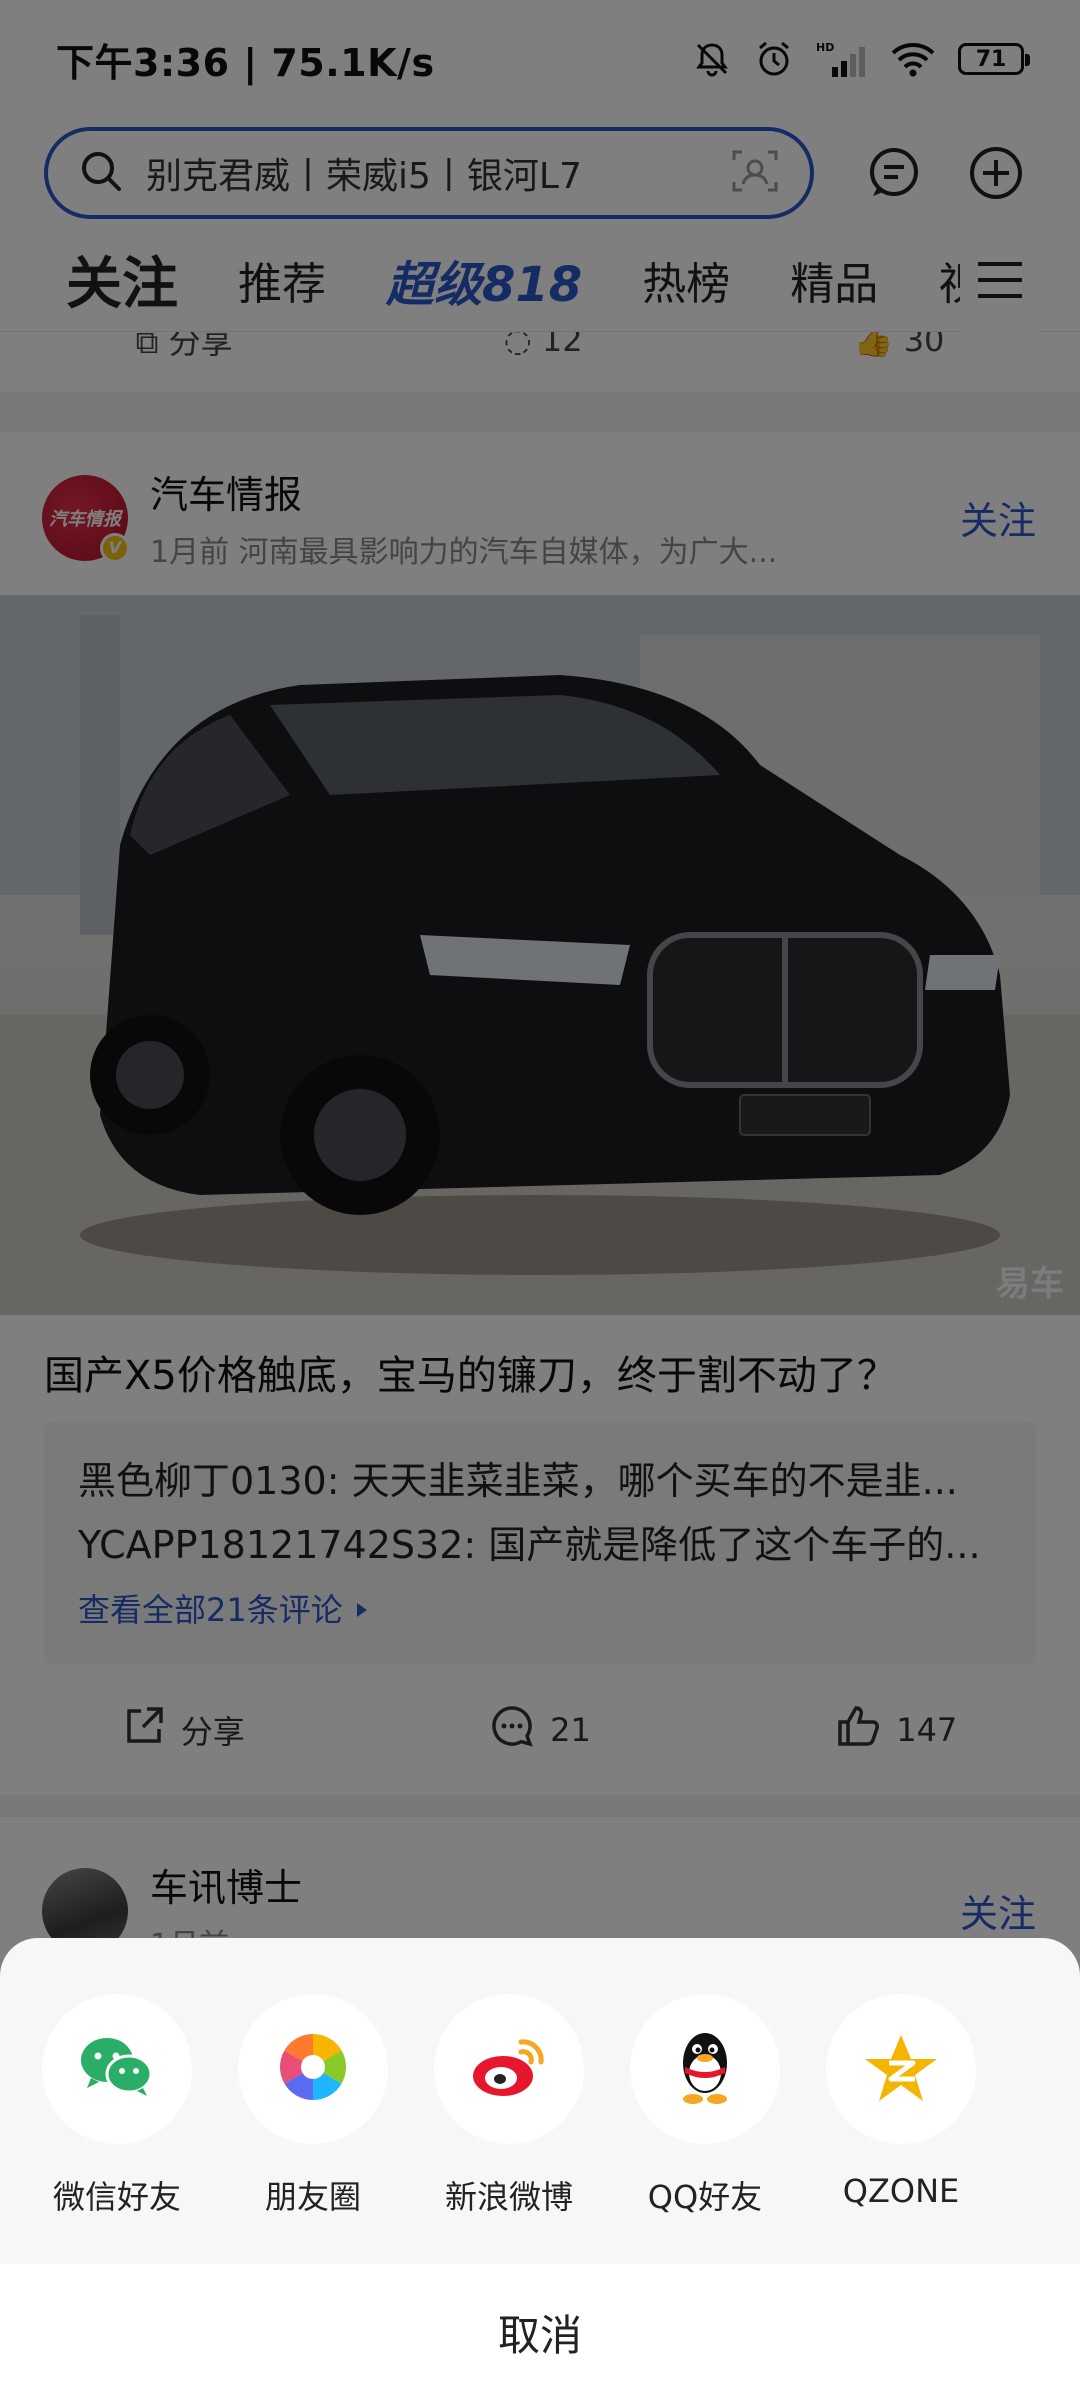 This screenshot has height=2400, width=1080. I want to click on share-option-label: QZONE, so click(901, 2191).